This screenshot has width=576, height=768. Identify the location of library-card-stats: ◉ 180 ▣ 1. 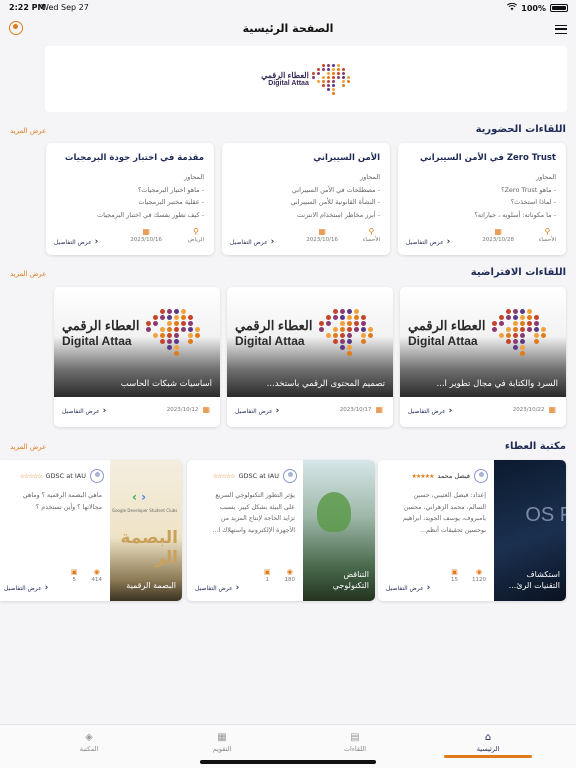
(279, 575).